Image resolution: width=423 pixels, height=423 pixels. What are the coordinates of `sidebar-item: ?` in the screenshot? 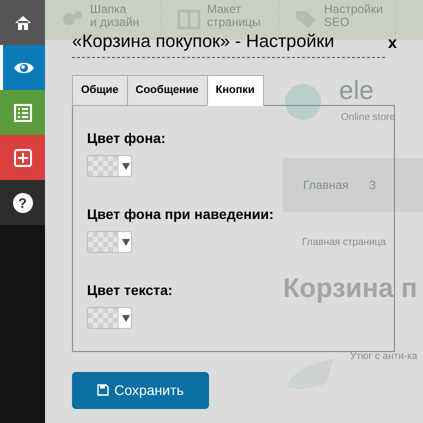 It's located at (22, 202).